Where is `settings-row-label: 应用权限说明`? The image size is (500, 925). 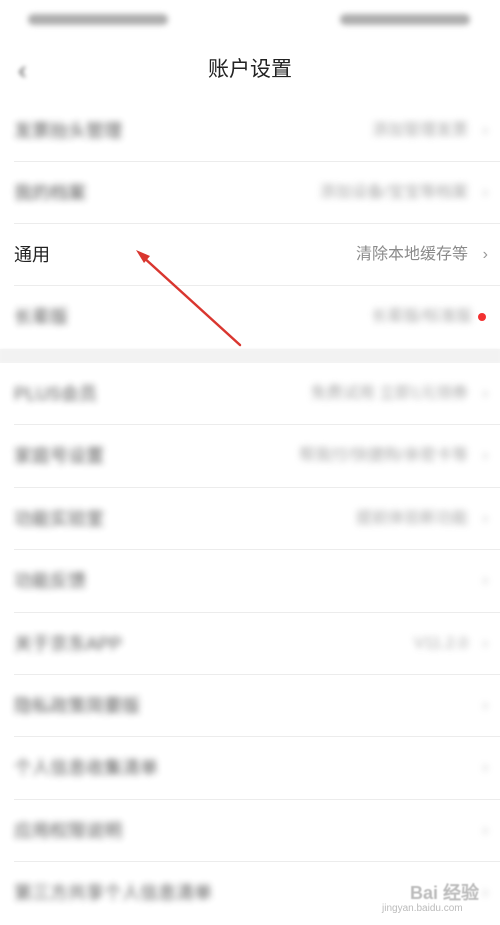 settings-row-label: 应用权限说明 is located at coordinates (68, 830).